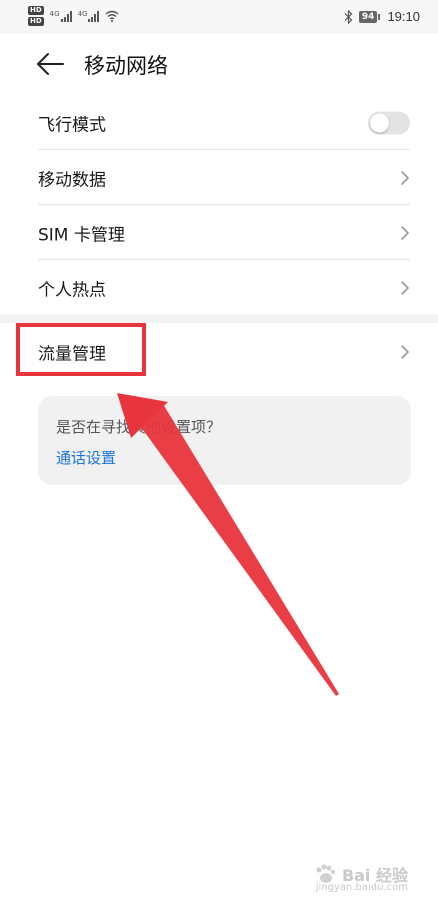 Image resolution: width=438 pixels, height=910 pixels. What do you see at coordinates (81, 349) in the screenshot?
I see `annotation-highlight-box` at bounding box center [81, 349].